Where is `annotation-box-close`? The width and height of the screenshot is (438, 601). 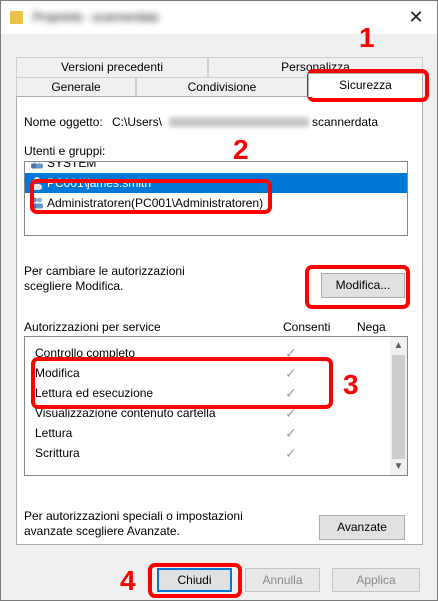 annotation-box-close is located at coordinates (195, 580).